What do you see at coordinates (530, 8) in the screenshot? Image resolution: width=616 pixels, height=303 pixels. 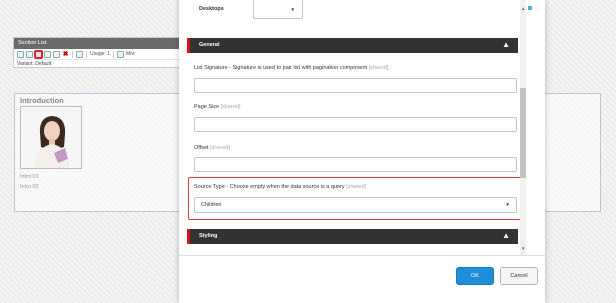 I see `side-marker-icon` at bounding box center [530, 8].